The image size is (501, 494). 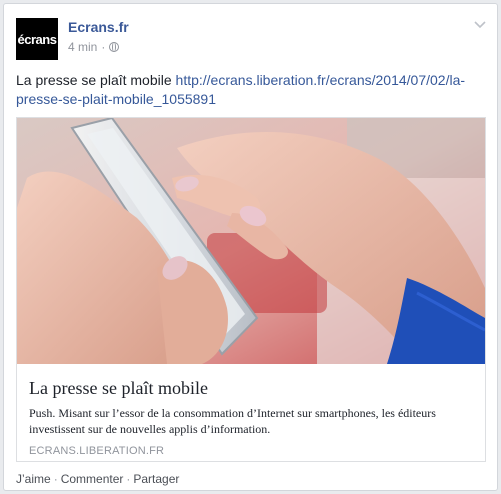 What do you see at coordinates (251, 388) in the screenshot?
I see `link-preview-title: La presse se plaît mobile` at bounding box center [251, 388].